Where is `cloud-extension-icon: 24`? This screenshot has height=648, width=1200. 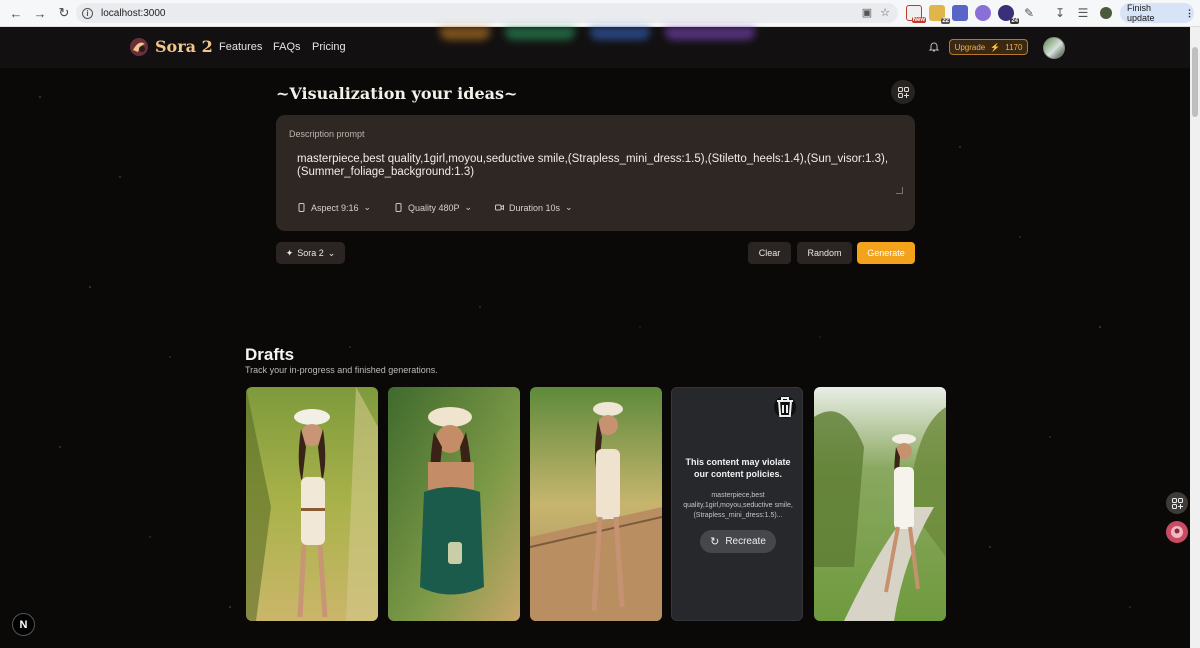 cloud-extension-icon: 24 is located at coordinates (1008, 14).